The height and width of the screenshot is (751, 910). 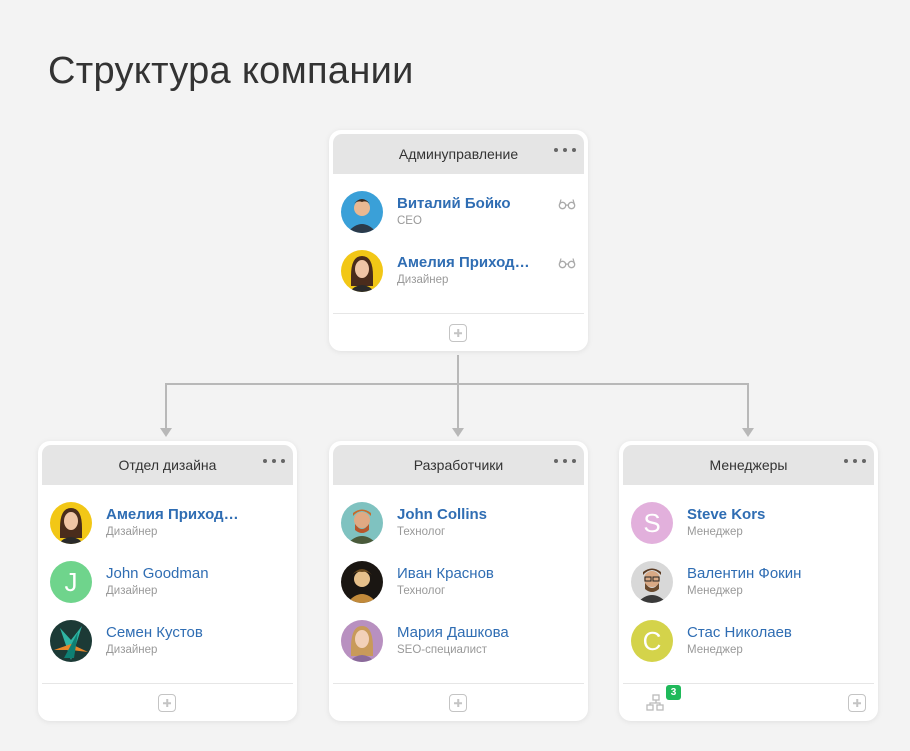 I want to click on employee-row: S Steve Kors Менеджер, so click(x=748, y=523).